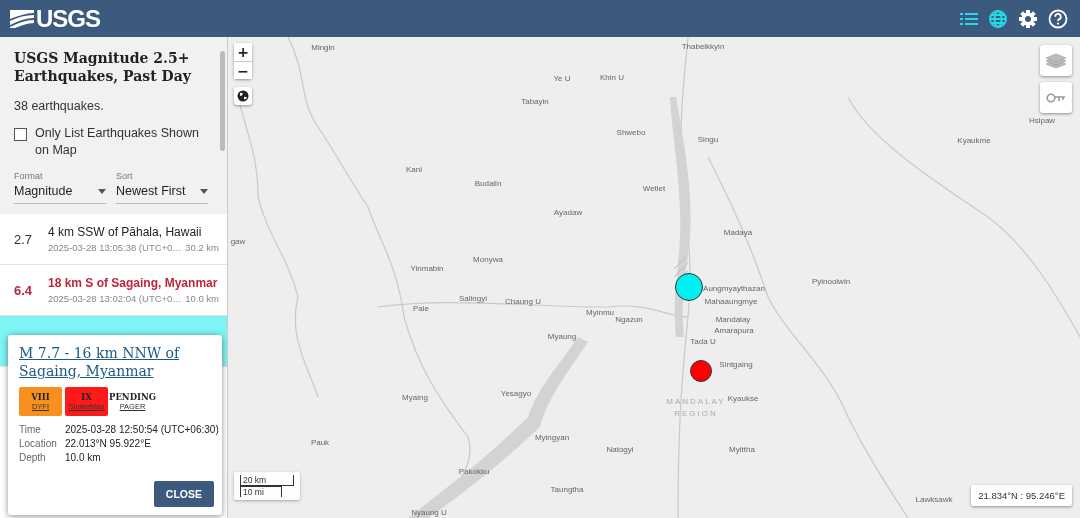 The image size is (1080, 518). What do you see at coordinates (29, 176) in the screenshot?
I see `format-label: Format` at bounding box center [29, 176].